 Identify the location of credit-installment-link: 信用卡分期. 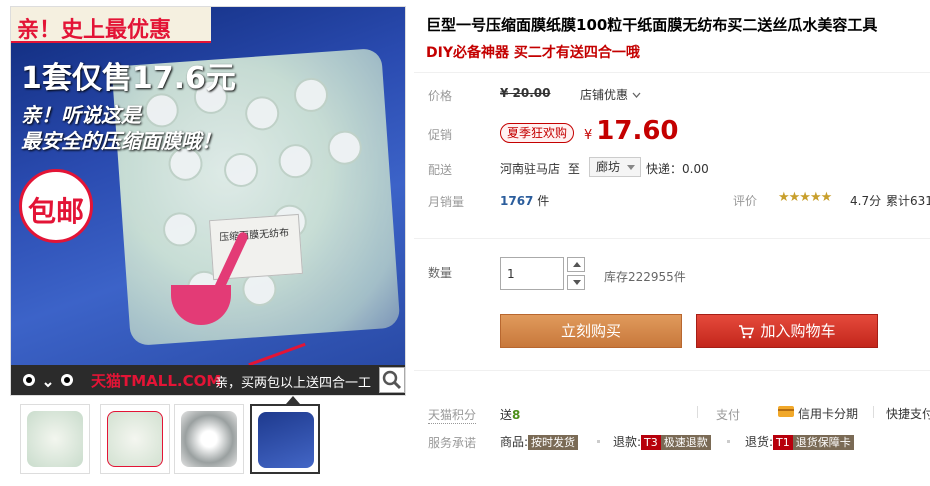
(828, 413).